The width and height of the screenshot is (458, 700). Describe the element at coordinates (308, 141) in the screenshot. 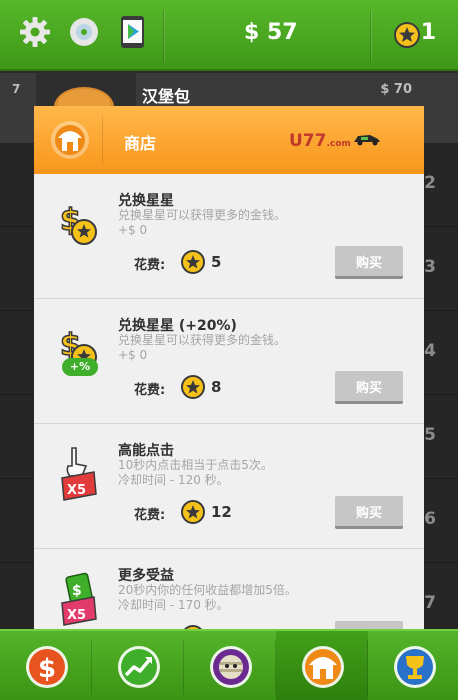

I see `logo-text: U77` at that location.